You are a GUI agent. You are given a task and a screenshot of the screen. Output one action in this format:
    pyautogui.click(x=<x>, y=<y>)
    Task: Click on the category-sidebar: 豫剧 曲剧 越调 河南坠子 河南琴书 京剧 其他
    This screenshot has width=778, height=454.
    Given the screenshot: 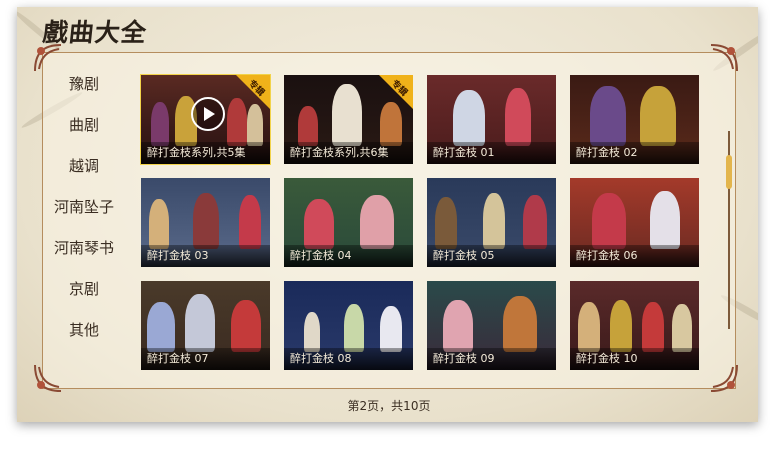 What is the action you would take?
    pyautogui.click(x=84, y=207)
    